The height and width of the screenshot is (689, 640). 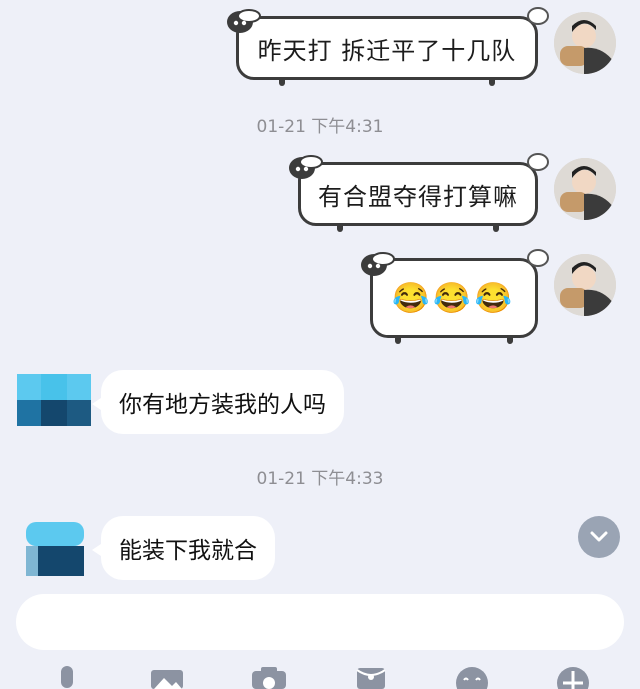 What do you see at coordinates (320, 479) in the screenshot?
I see `timestamp: 01-21 下午4:33` at bounding box center [320, 479].